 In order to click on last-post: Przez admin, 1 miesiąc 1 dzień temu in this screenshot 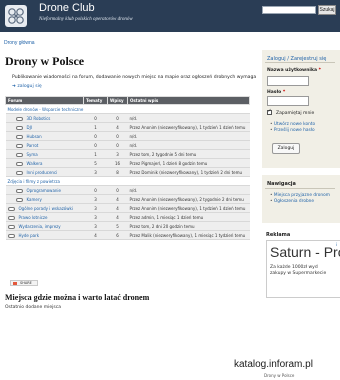, I will do `click(188, 217)`.